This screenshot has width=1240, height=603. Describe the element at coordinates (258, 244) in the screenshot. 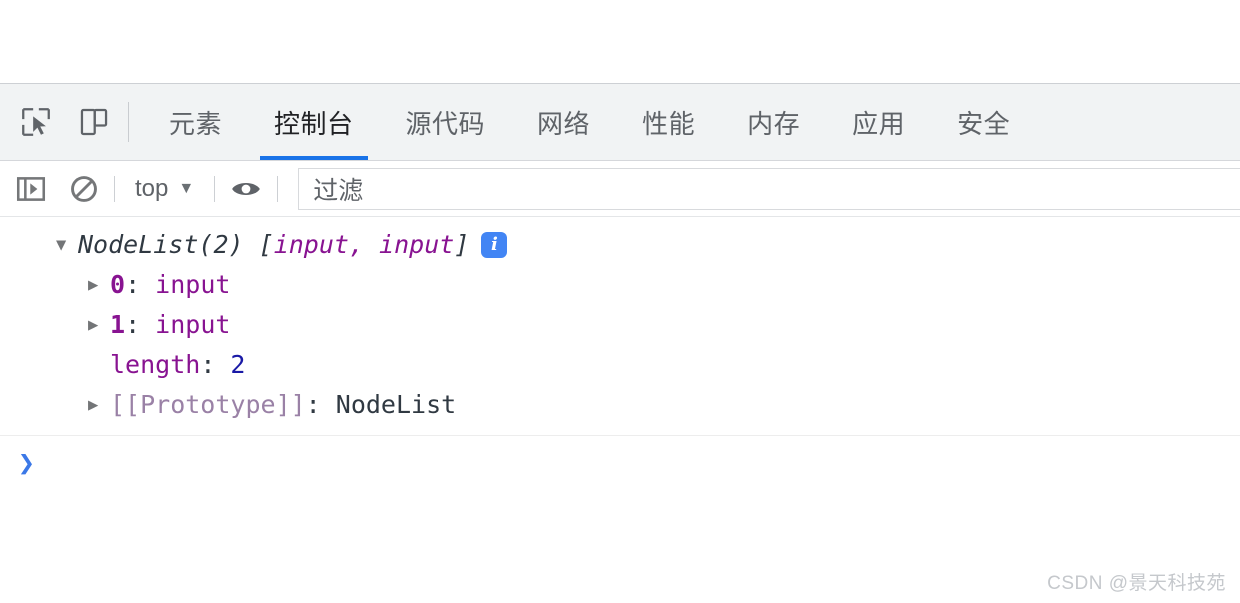

I see `object-preview-open-bracket: [` at that location.